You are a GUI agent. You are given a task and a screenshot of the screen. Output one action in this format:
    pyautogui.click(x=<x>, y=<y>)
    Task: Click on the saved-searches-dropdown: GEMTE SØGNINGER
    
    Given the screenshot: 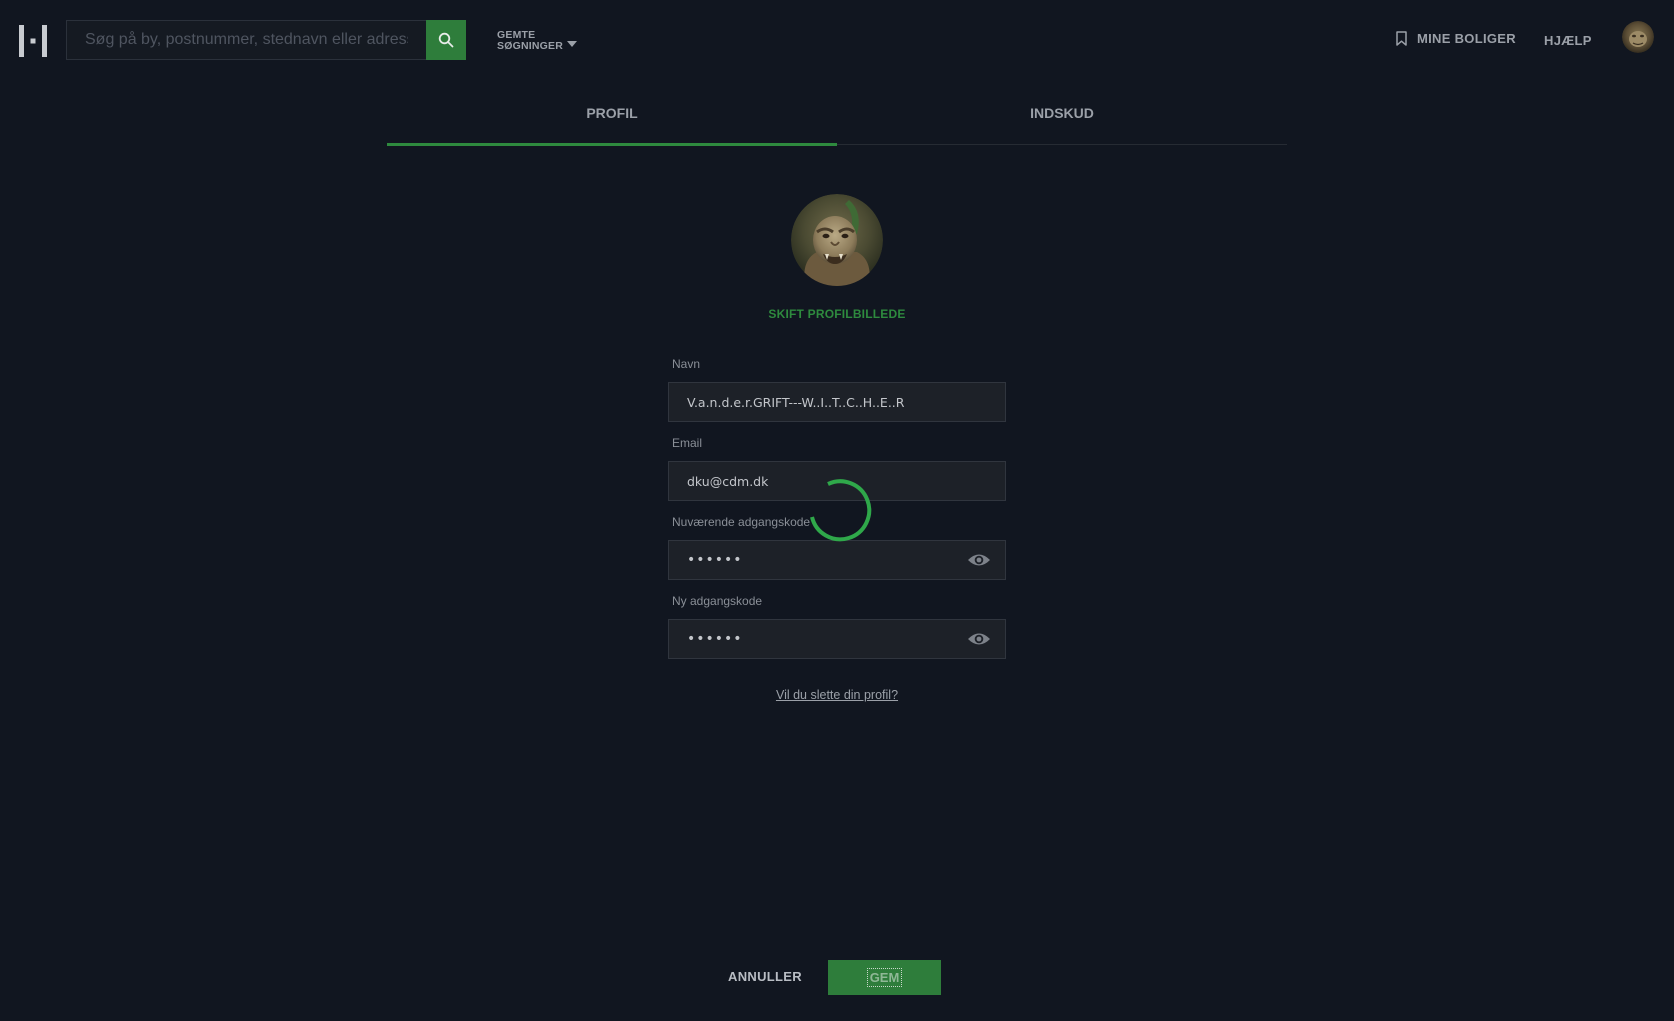 What is the action you would take?
    pyautogui.click(x=537, y=40)
    